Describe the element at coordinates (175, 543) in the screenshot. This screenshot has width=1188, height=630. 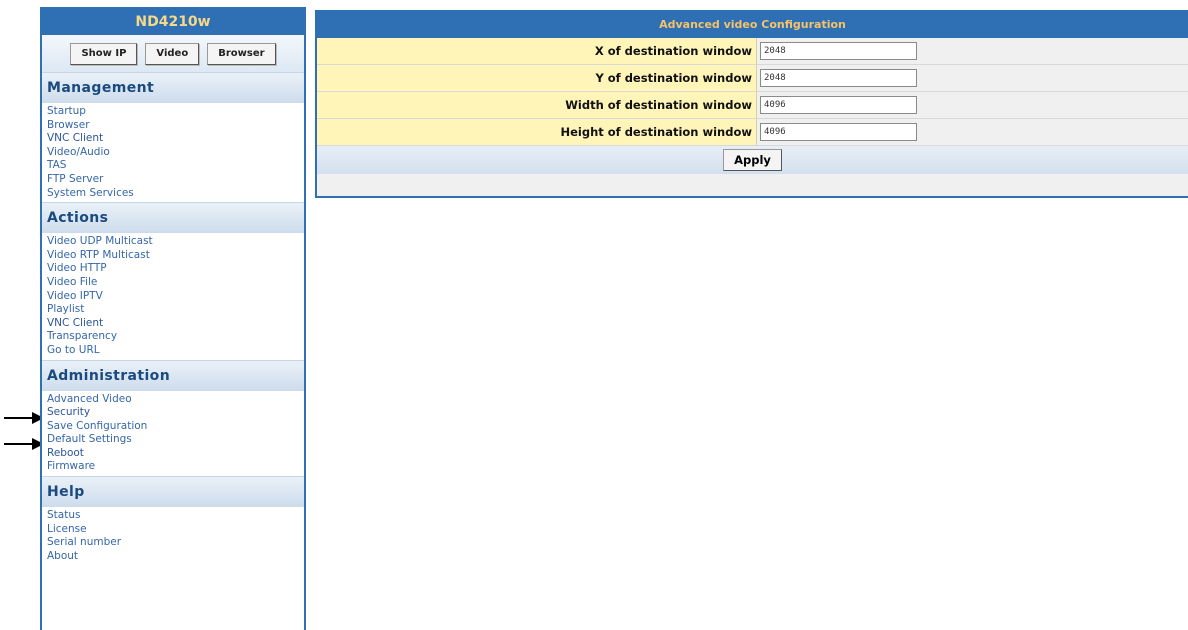
I see `nav-serial-number: Serial number` at that location.